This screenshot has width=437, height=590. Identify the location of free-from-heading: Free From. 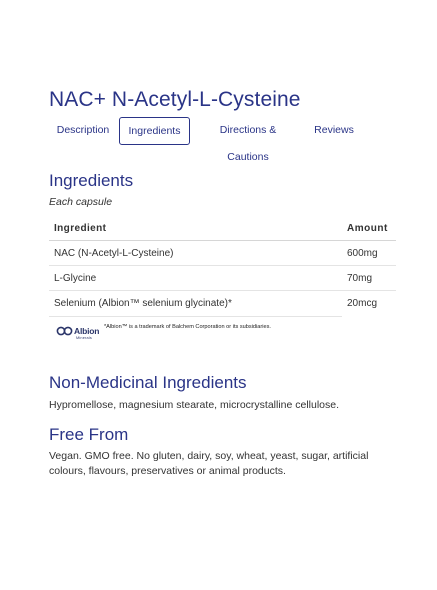
(89, 434).